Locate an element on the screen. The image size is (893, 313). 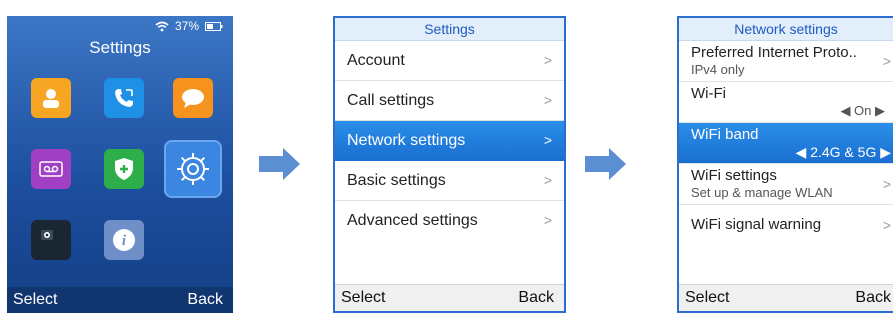
menu-item-preferred-internet-protocol: Preferred Internet Proto.. IPv4 only > is located at coordinates (786, 61).